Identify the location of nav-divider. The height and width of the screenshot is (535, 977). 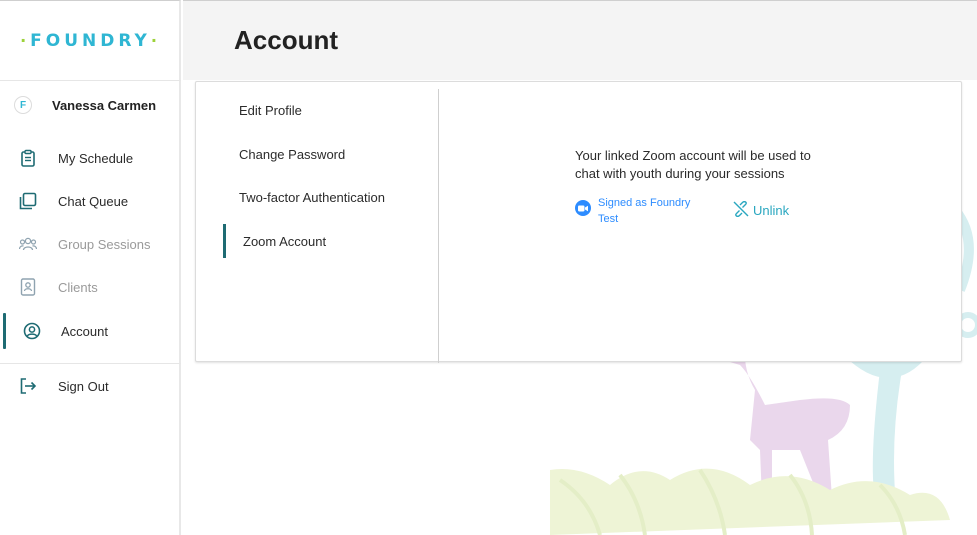
(90, 363).